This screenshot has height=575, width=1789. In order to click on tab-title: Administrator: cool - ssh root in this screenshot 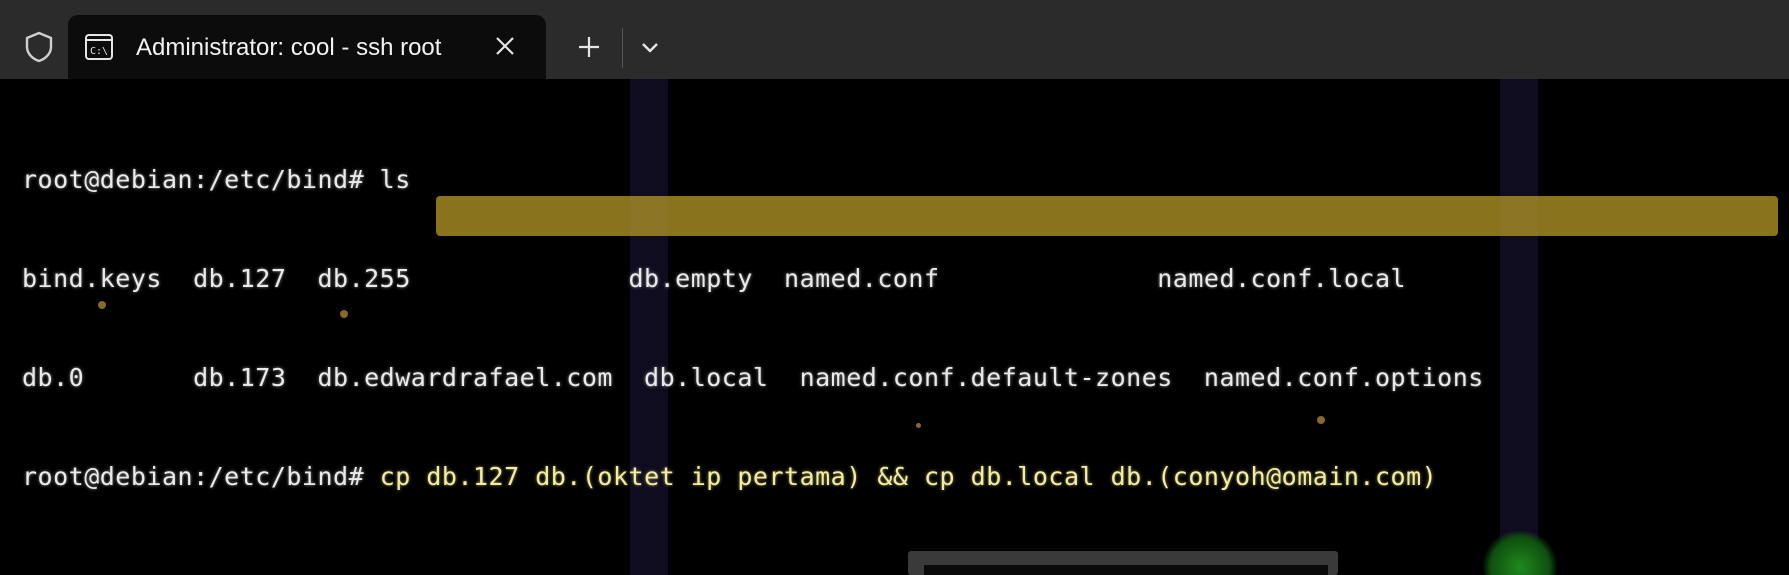, I will do `click(289, 47)`.